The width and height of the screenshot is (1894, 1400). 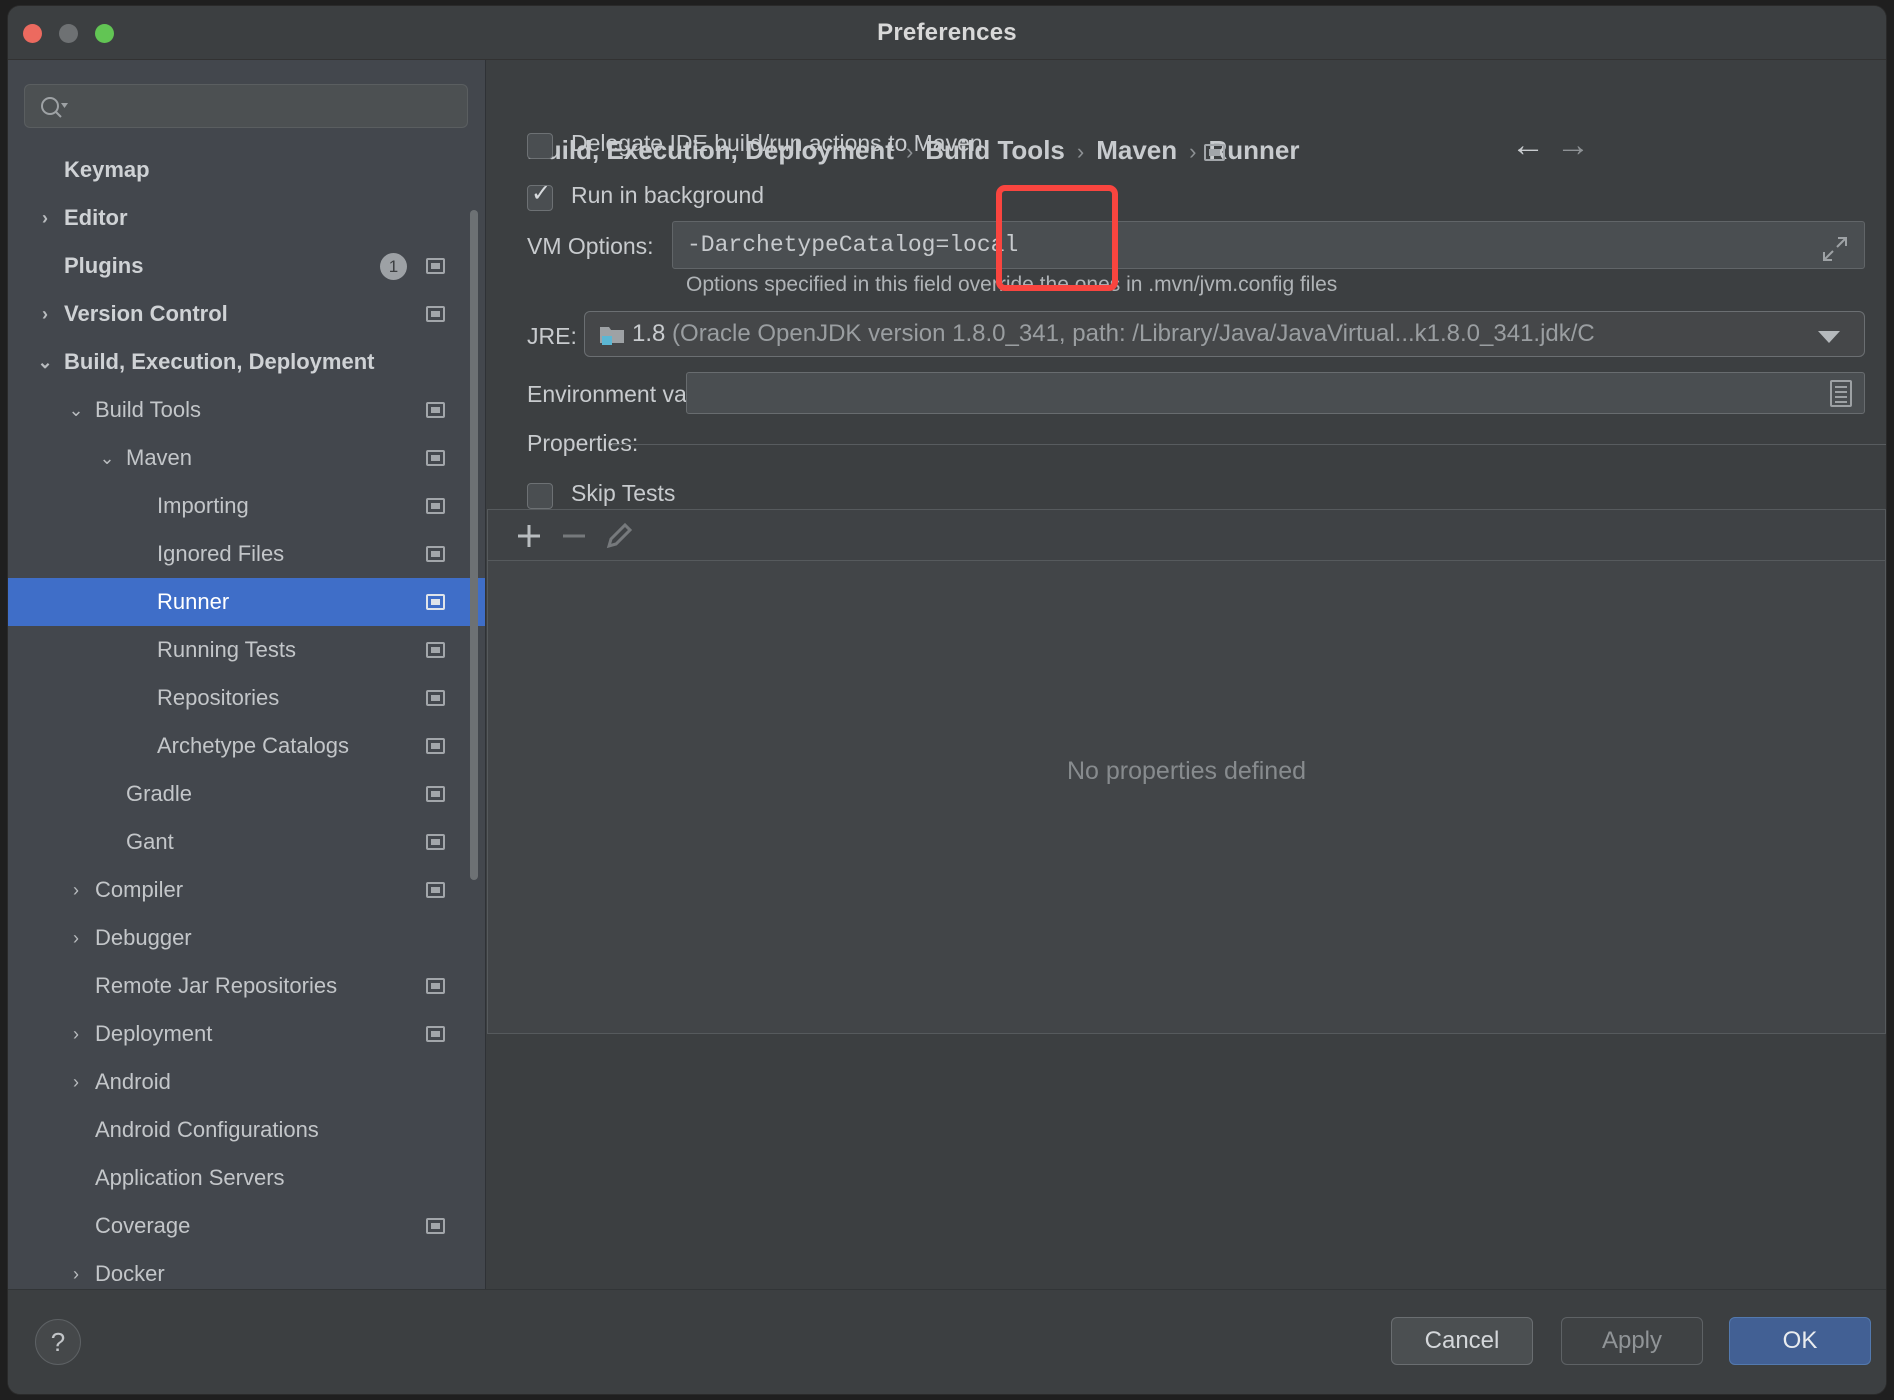 What do you see at coordinates (246, 314) in the screenshot?
I see `sidebar-item-version-control: › Version Control` at bounding box center [246, 314].